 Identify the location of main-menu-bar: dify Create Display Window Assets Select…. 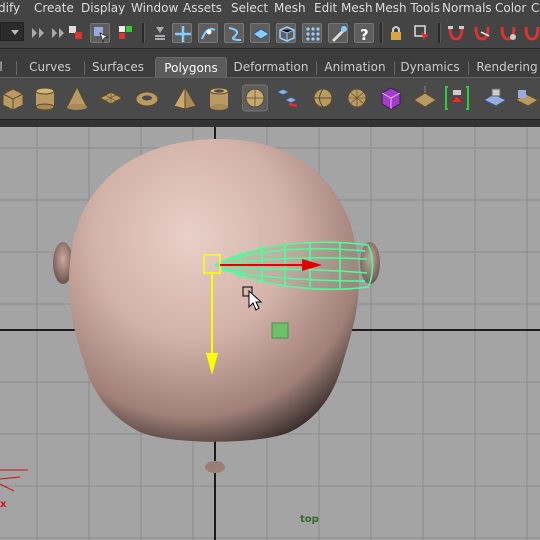
(270, 9).